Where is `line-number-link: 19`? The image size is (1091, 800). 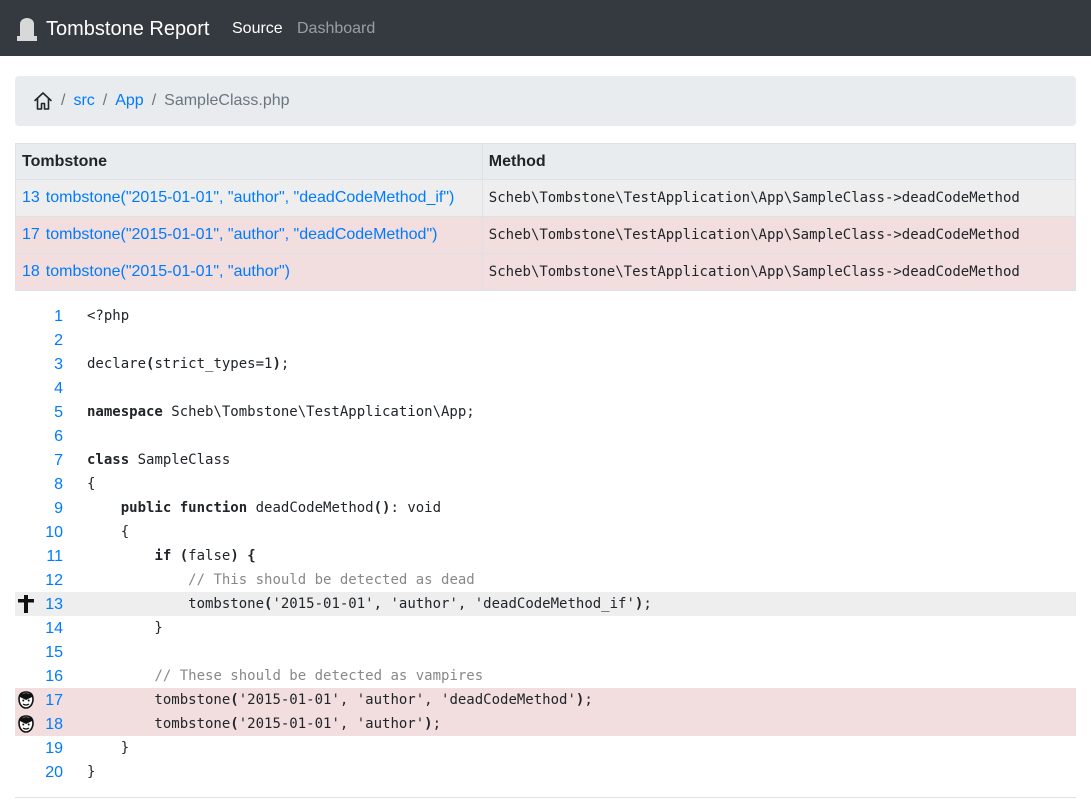 line-number-link: 19 is located at coordinates (39, 749).